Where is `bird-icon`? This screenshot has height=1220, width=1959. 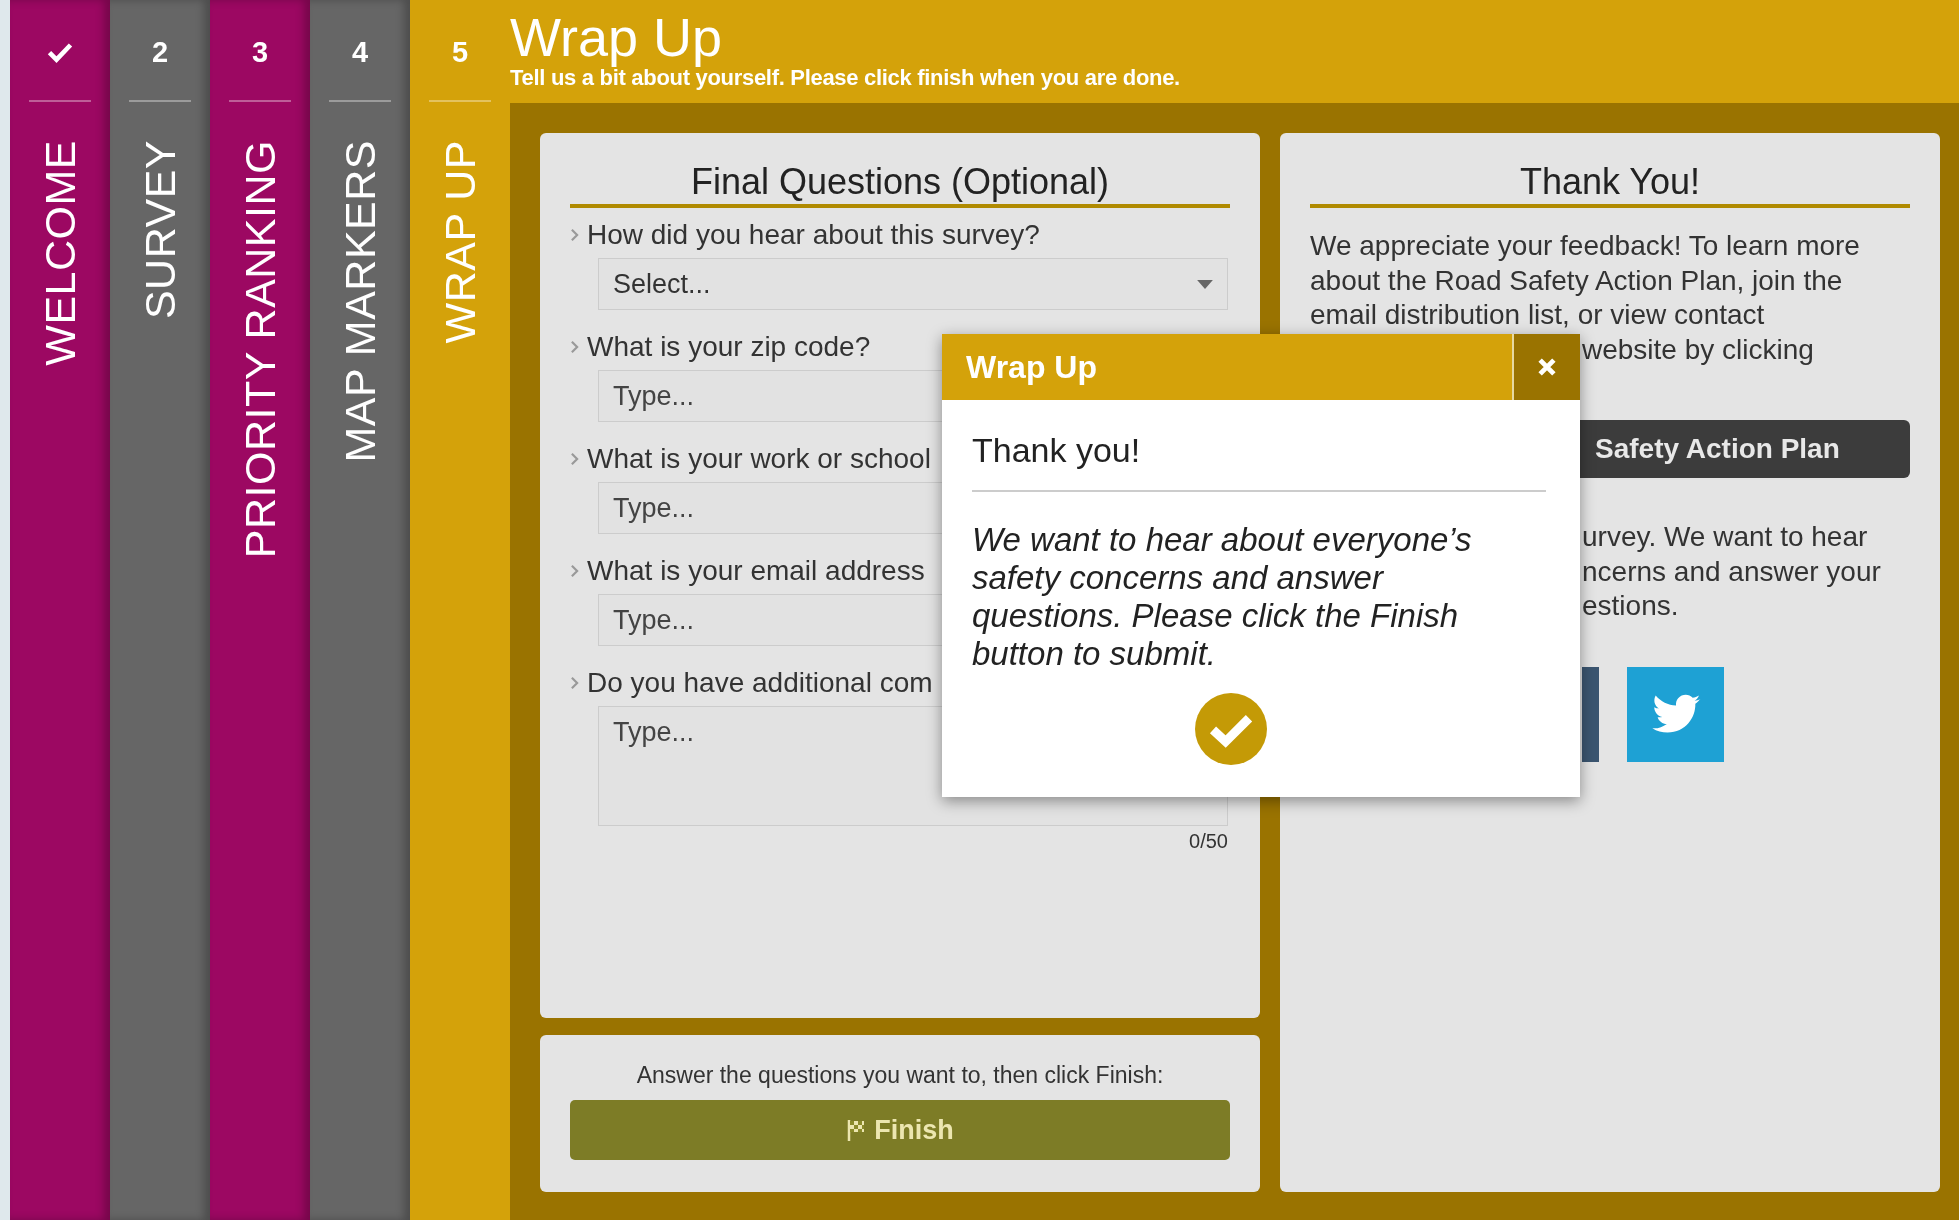 bird-icon is located at coordinates (1675, 714).